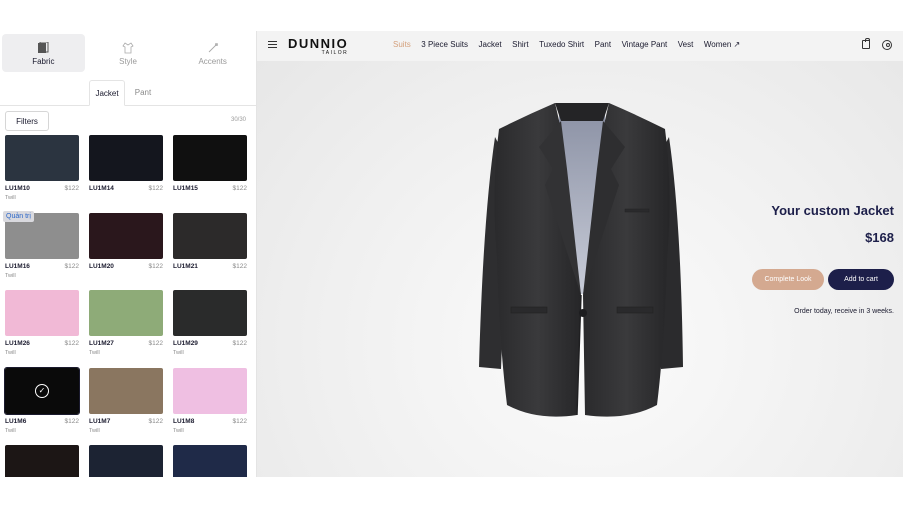 The image size is (903, 508). I want to click on fabric-code: LU1M7, so click(100, 421).